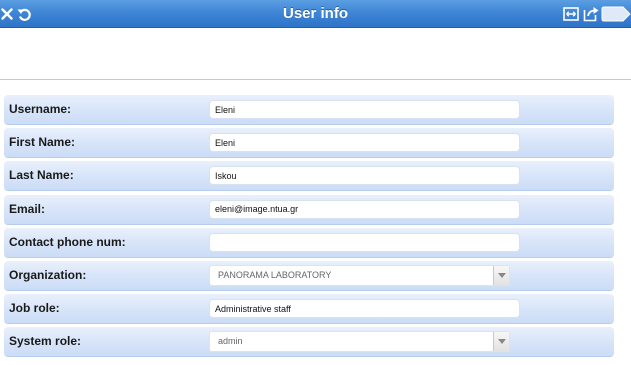  Describe the element at coordinates (364, 309) in the screenshot. I see `job-role-field` at that location.